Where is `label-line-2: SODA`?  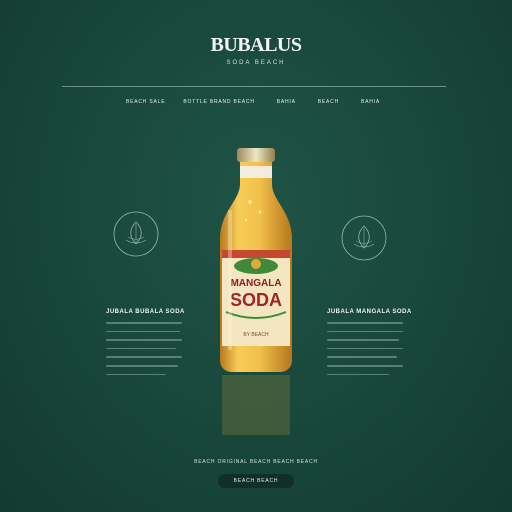
label-line-2: SODA is located at coordinates (256, 300).